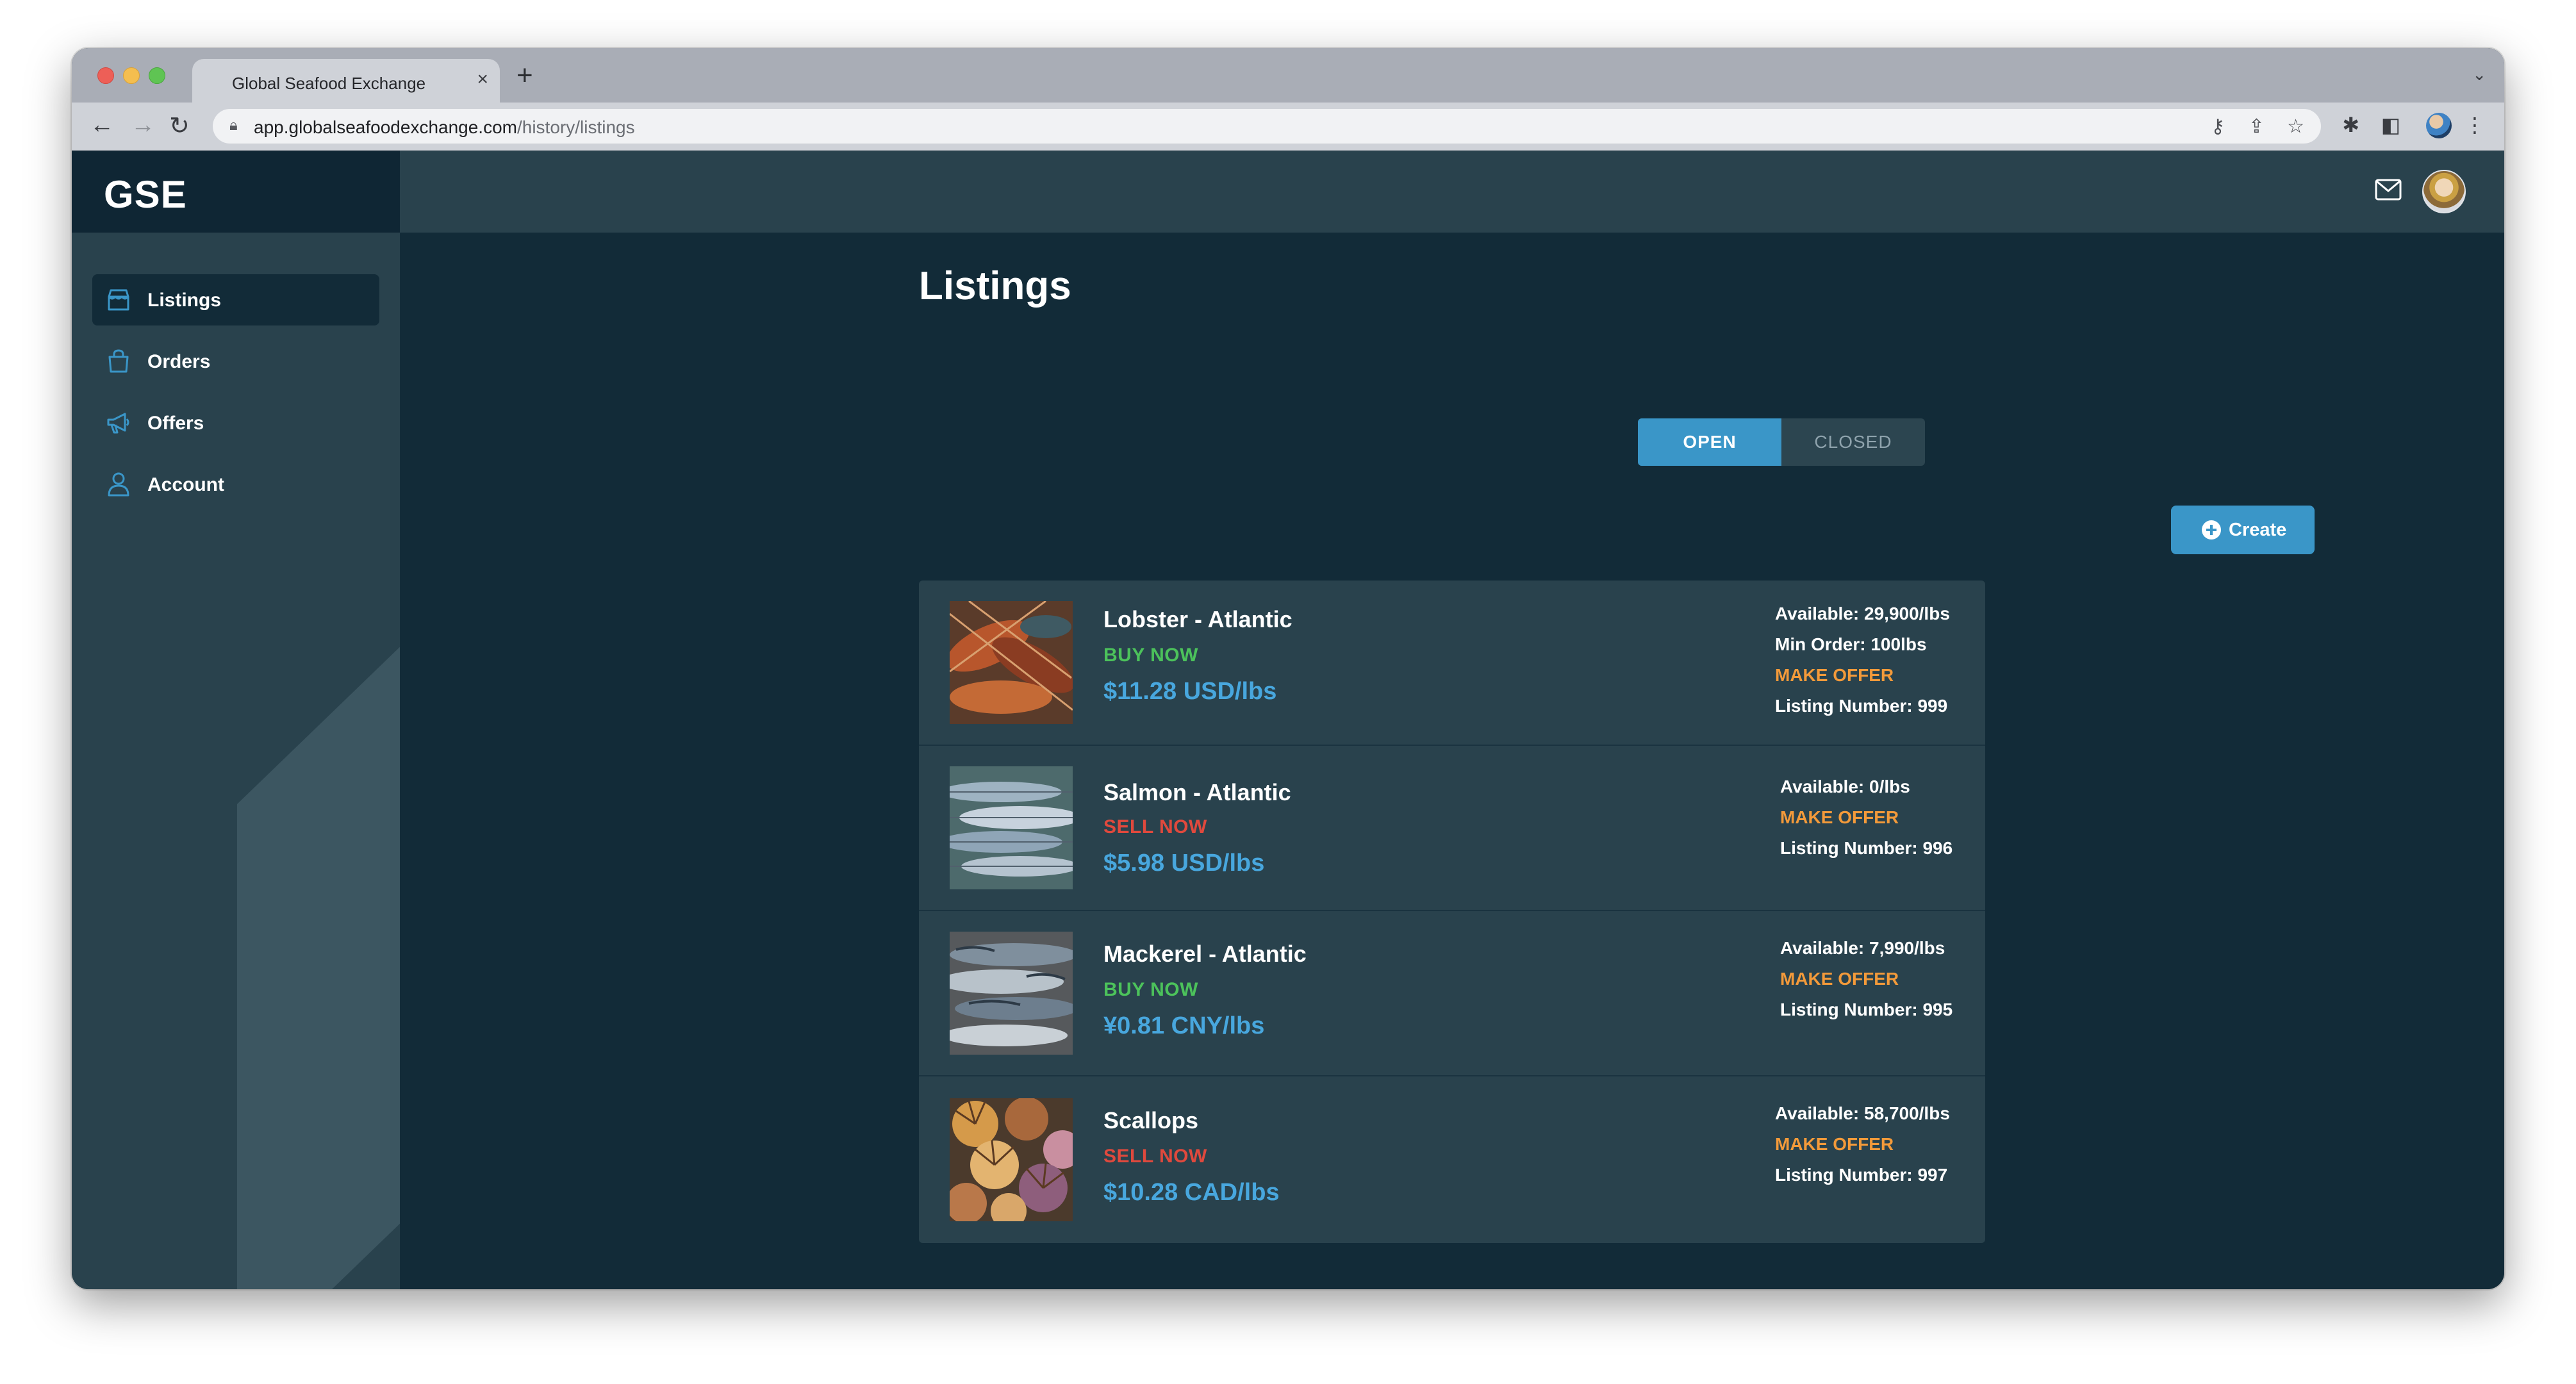 The width and height of the screenshot is (2576, 1384). Describe the element at coordinates (185, 484) in the screenshot. I see `sidebar-item-label: Account` at that location.